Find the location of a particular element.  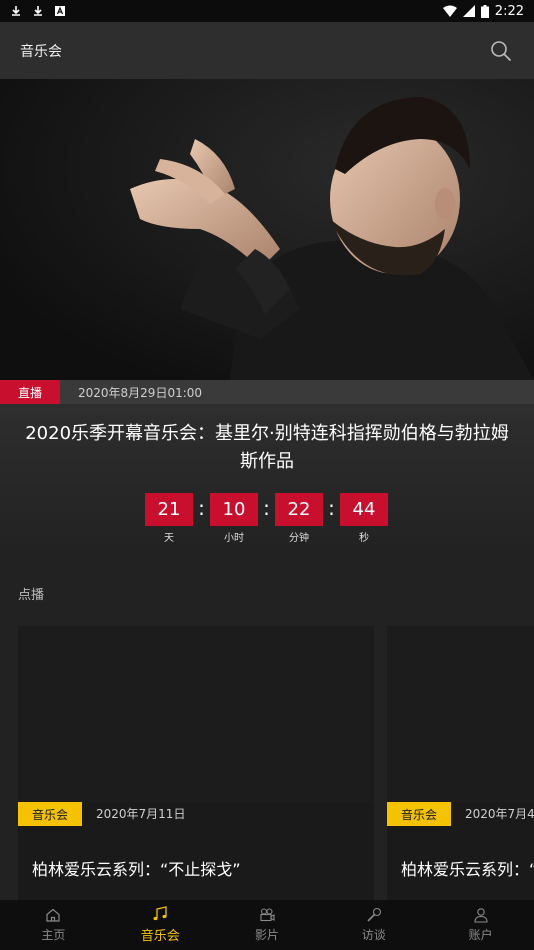

tab-label: 账户 is located at coordinates (480, 935).